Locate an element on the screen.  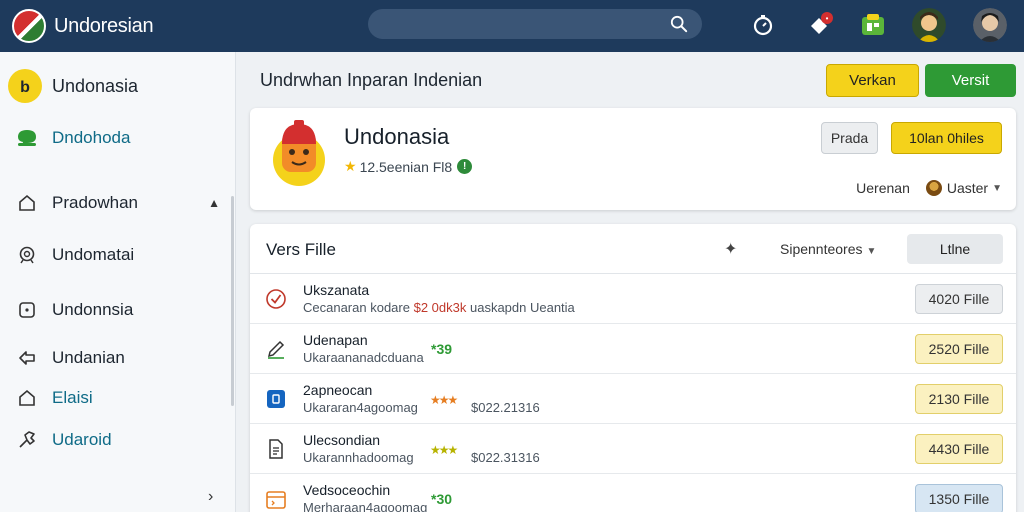
sidebar-item-dndohoda: Dndohoda is located at coordinates (118, 138).